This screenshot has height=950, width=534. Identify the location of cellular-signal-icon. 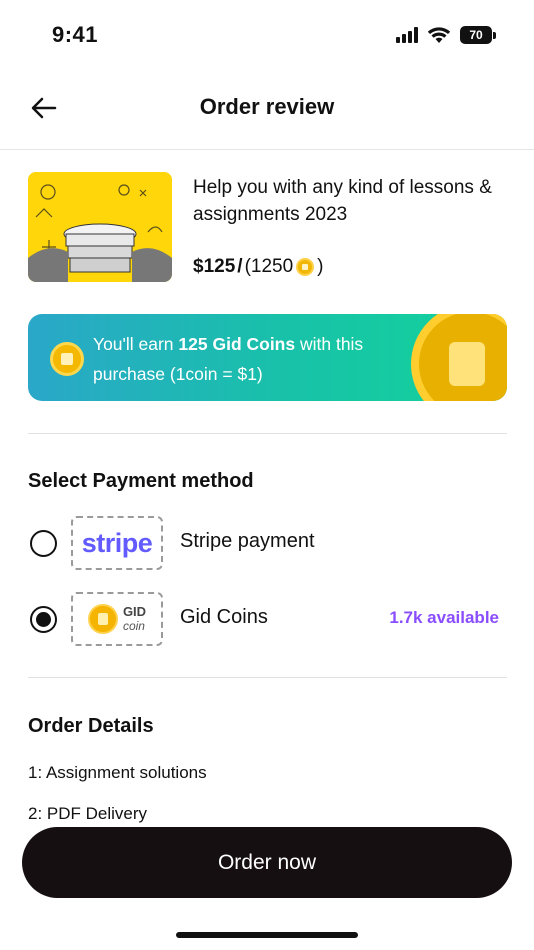
(407, 35).